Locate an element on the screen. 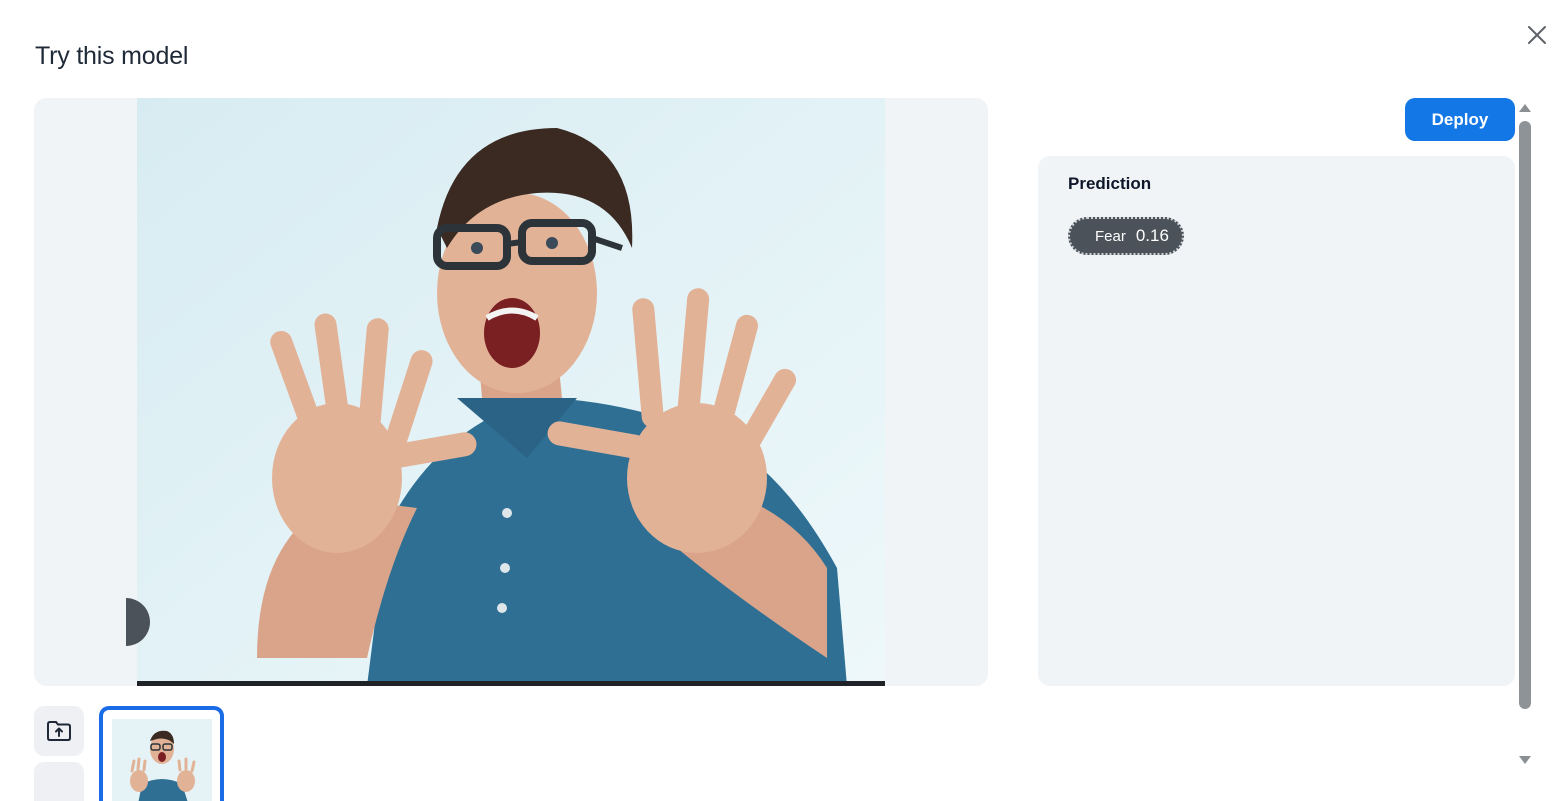 The image size is (1554, 801). prediction-heading: Prediction is located at coordinates (1110, 183).